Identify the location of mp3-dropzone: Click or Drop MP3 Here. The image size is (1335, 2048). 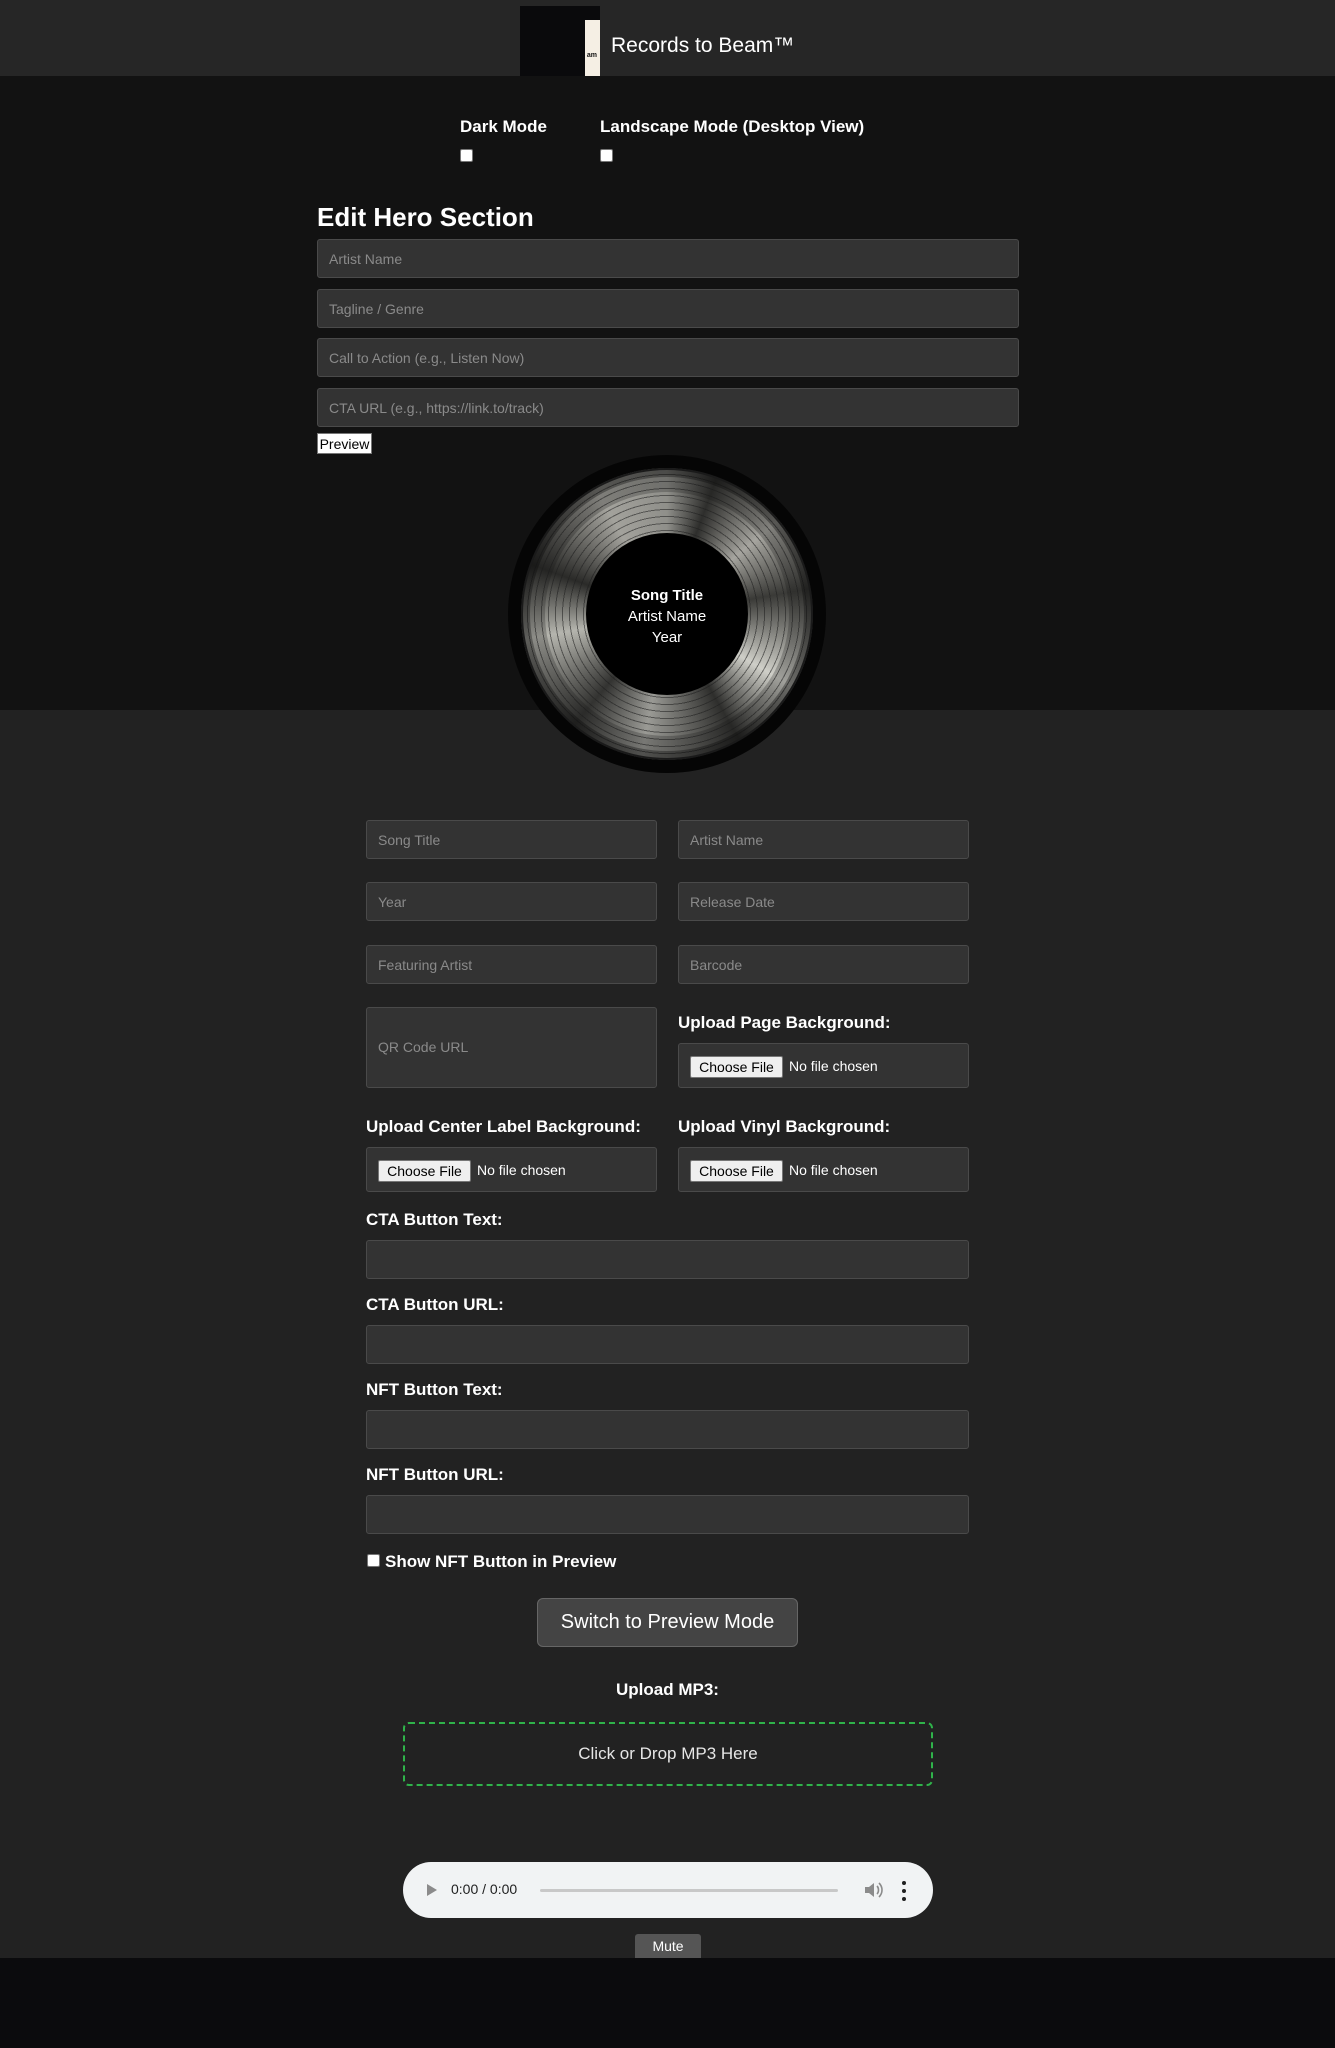
(668, 1754).